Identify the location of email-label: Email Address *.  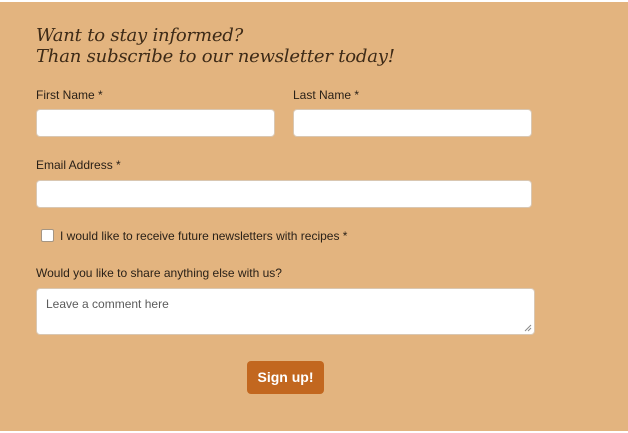
(78, 165).